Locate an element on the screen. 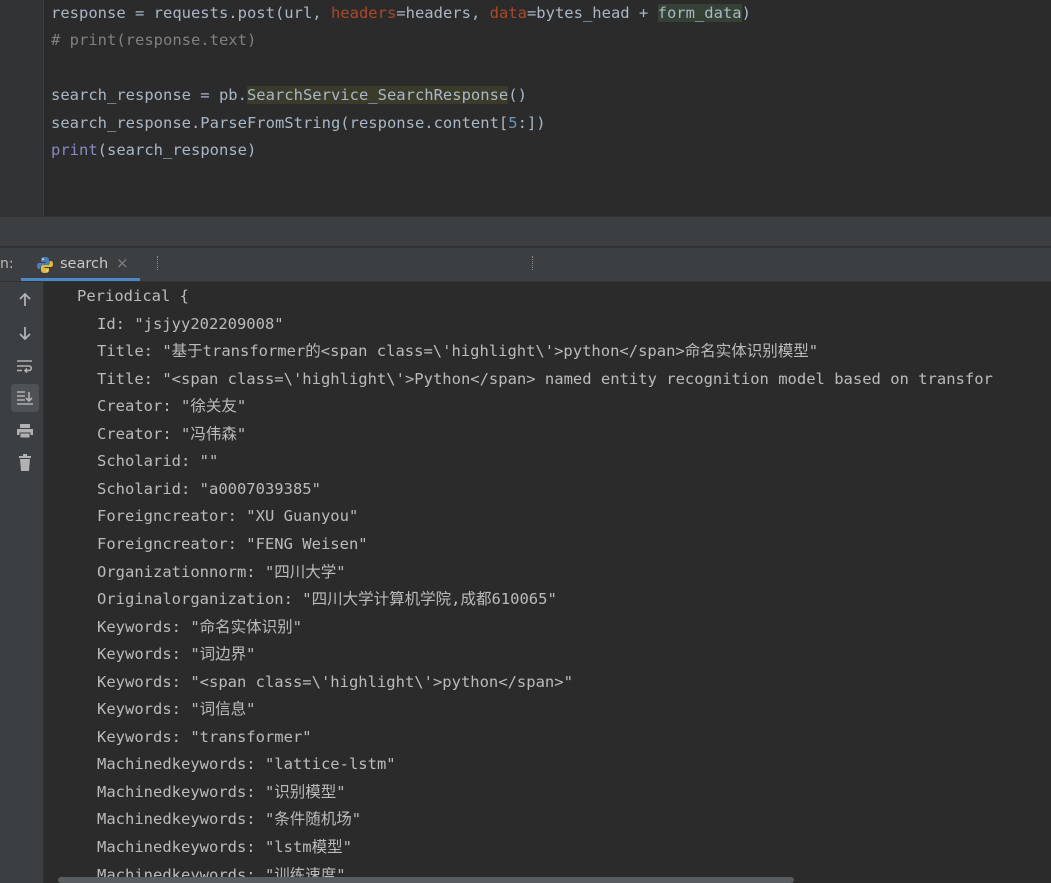  code-token: =headers, is located at coordinates (443, 13).